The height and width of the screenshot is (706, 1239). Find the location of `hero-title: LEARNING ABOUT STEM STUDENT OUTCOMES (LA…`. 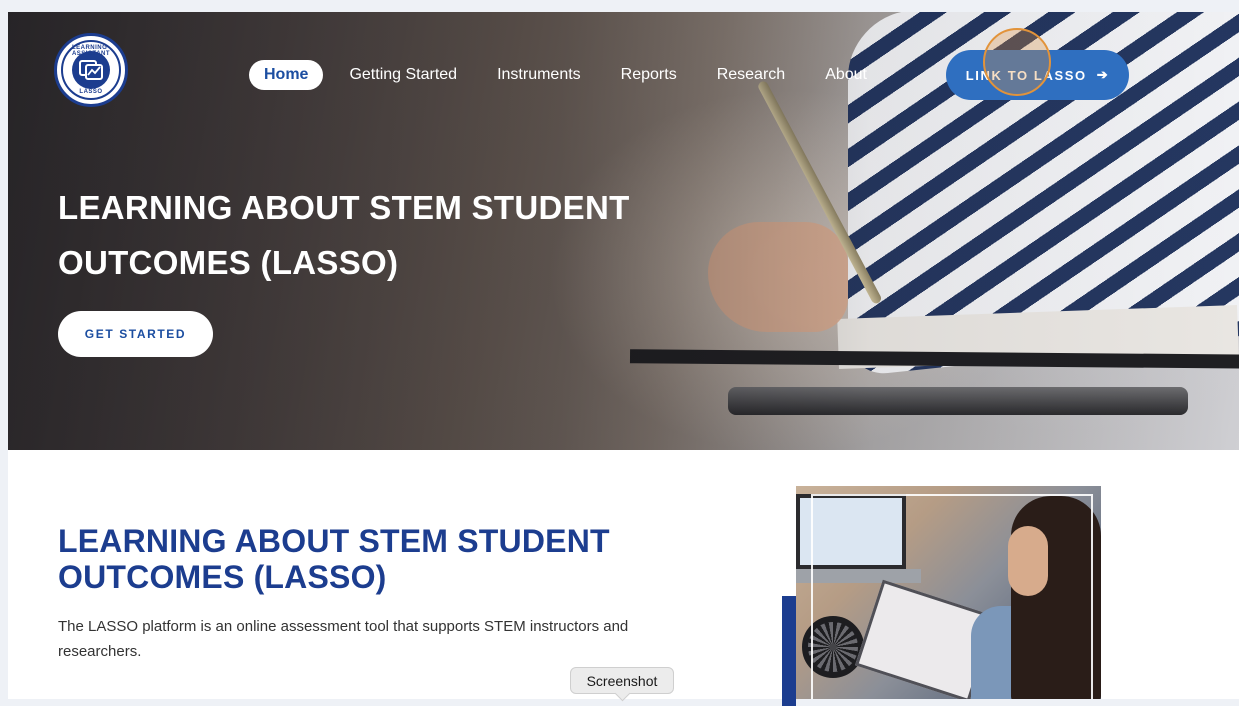

hero-title: LEARNING ABOUT STEM STUDENT OUTCOMES (LA… is located at coordinates (344, 235).